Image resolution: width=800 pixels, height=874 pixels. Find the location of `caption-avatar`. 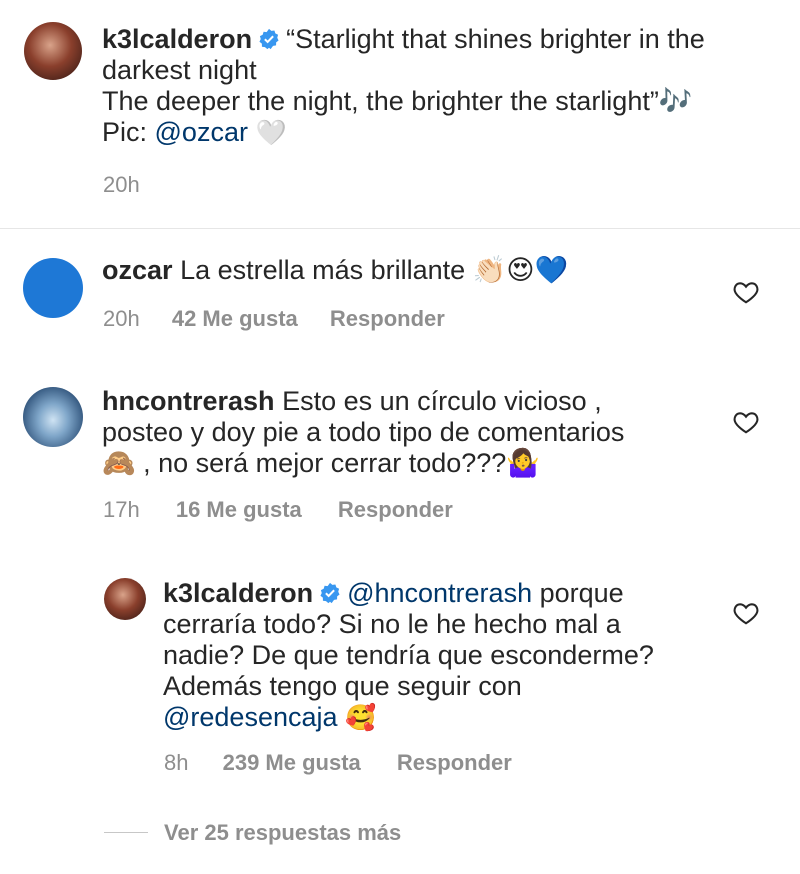

caption-avatar is located at coordinates (53, 51).